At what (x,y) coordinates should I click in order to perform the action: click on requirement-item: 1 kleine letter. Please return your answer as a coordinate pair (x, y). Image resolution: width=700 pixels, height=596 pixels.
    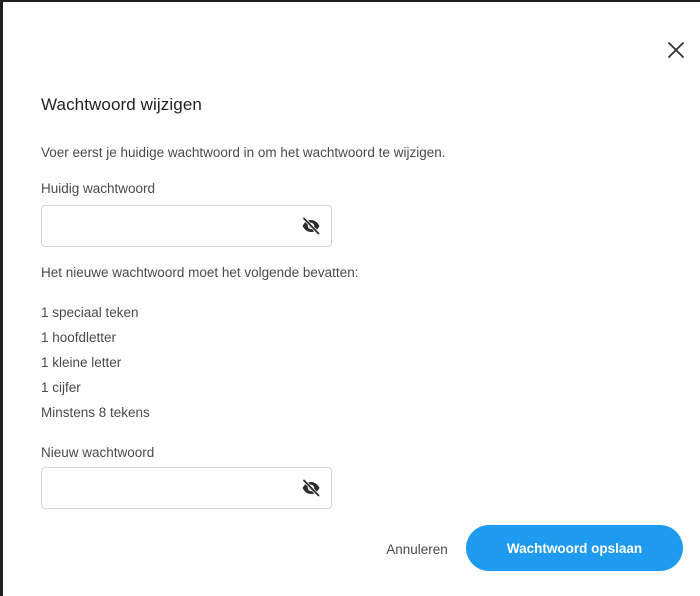
    Looking at the image, I should click on (81, 362).